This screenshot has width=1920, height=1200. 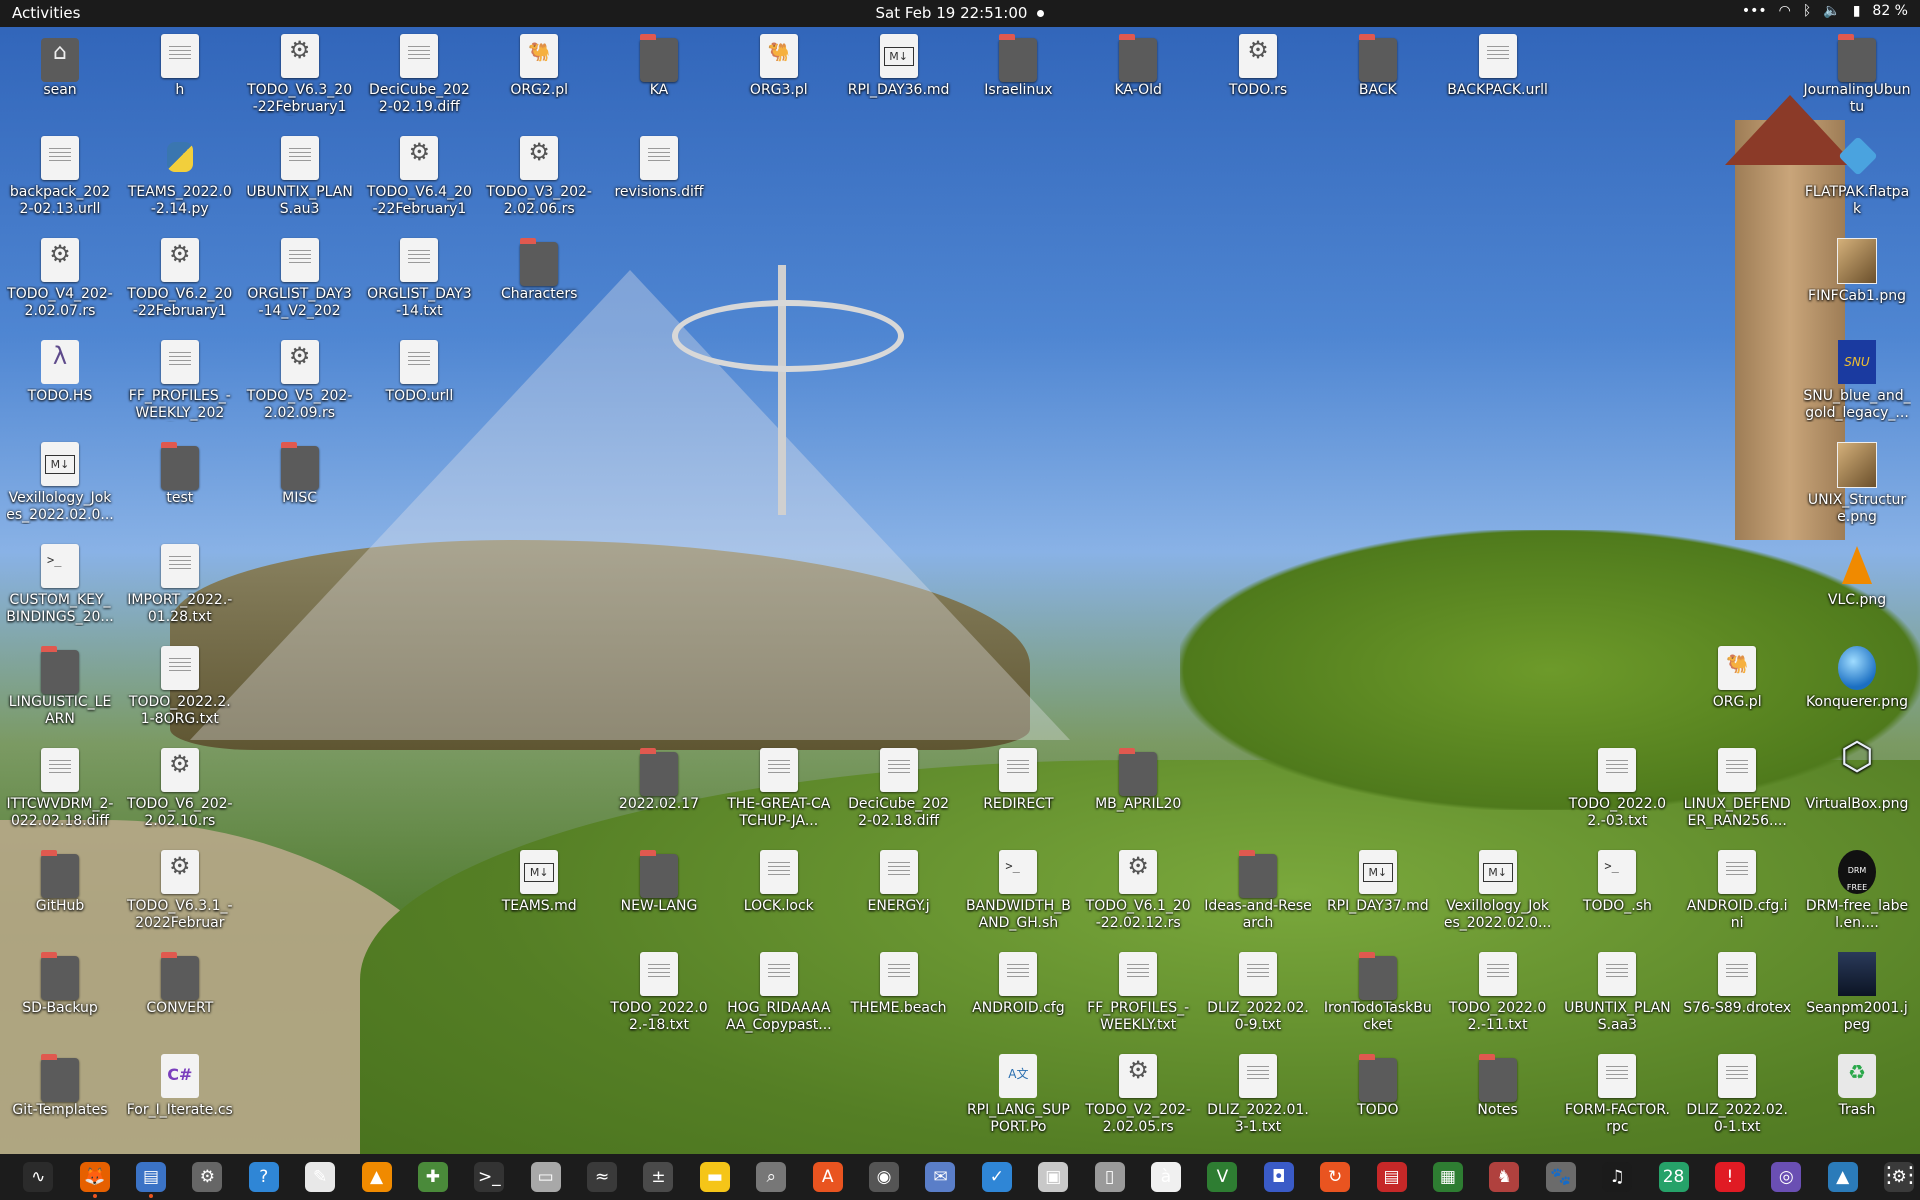 I want to click on desktop-icon: 2022.02.17, so click(x=659, y=780).